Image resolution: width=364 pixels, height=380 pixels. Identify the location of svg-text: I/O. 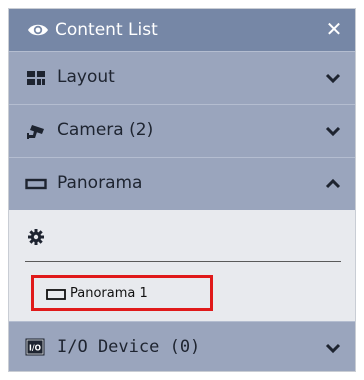
(35, 348).